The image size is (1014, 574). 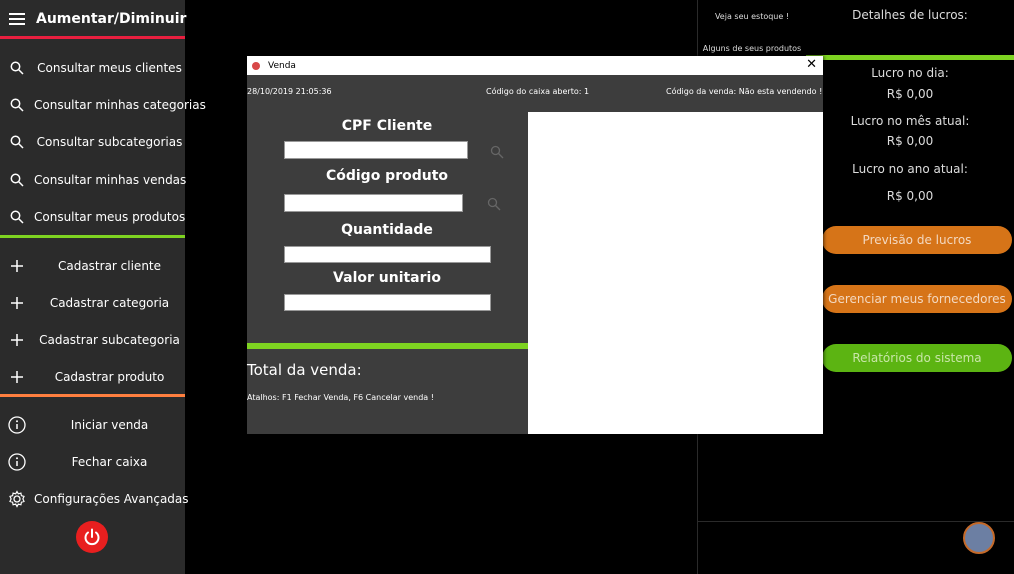 What do you see at coordinates (917, 240) in the screenshot?
I see `profit-forecast-button: Previsão de lucros` at bounding box center [917, 240].